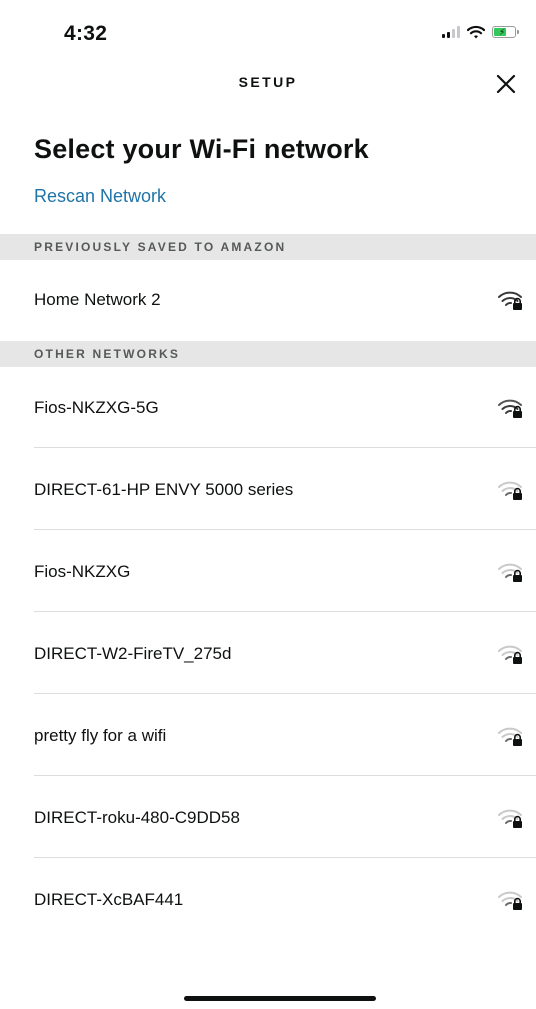  I want to click on network-row: pretty fly for a wifi, so click(268, 736).